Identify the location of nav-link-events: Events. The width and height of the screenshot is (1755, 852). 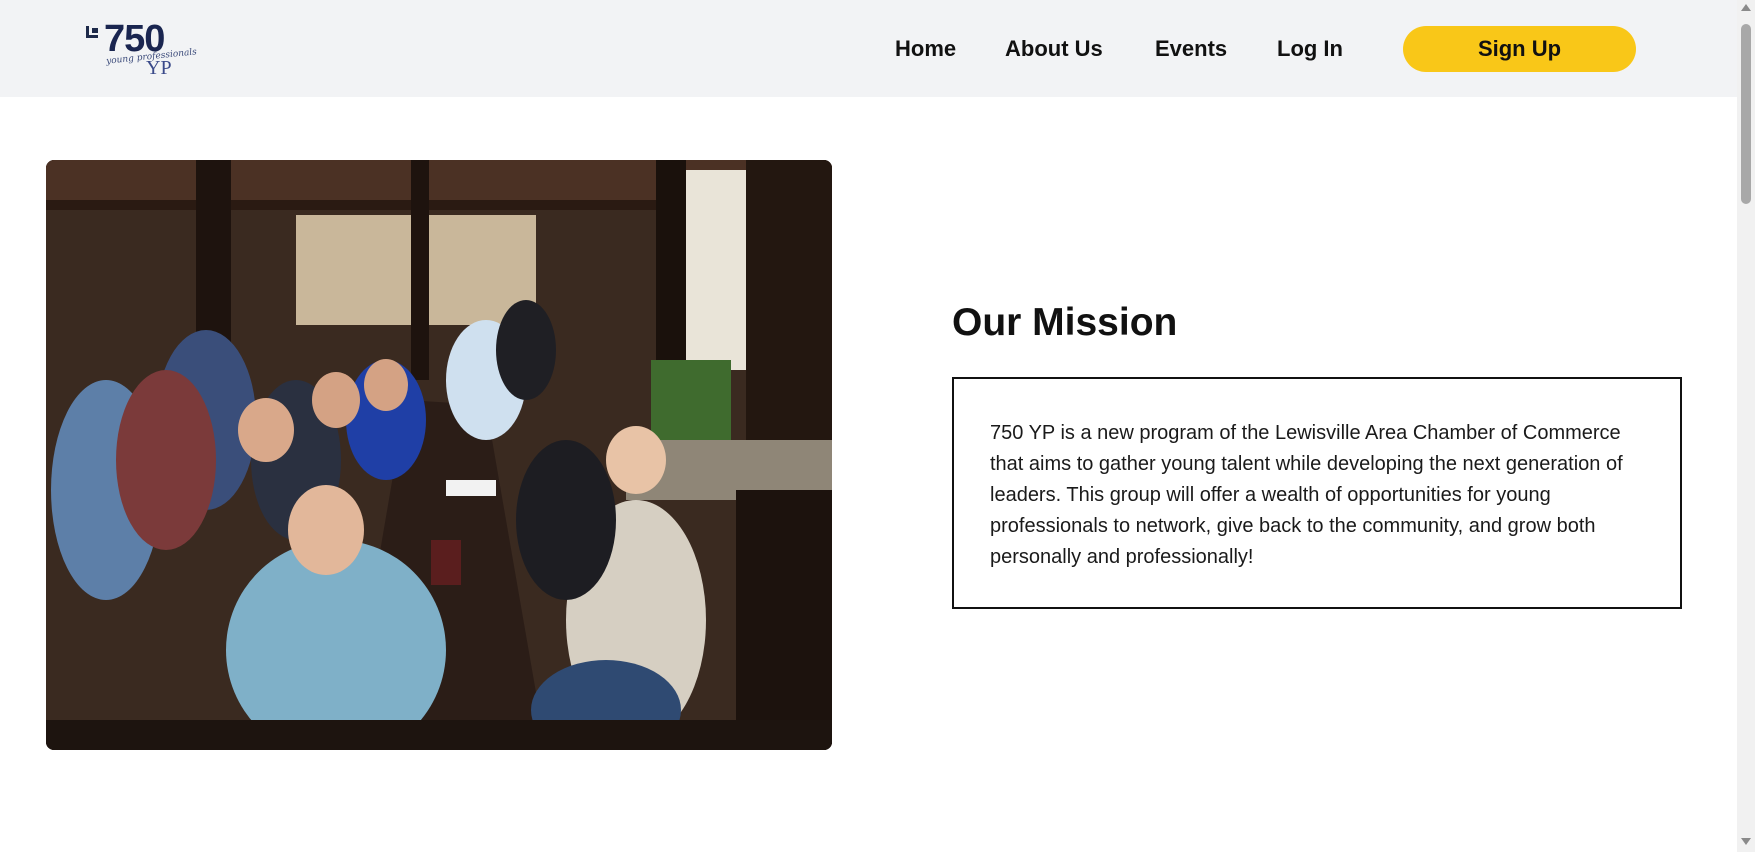
(1191, 49).